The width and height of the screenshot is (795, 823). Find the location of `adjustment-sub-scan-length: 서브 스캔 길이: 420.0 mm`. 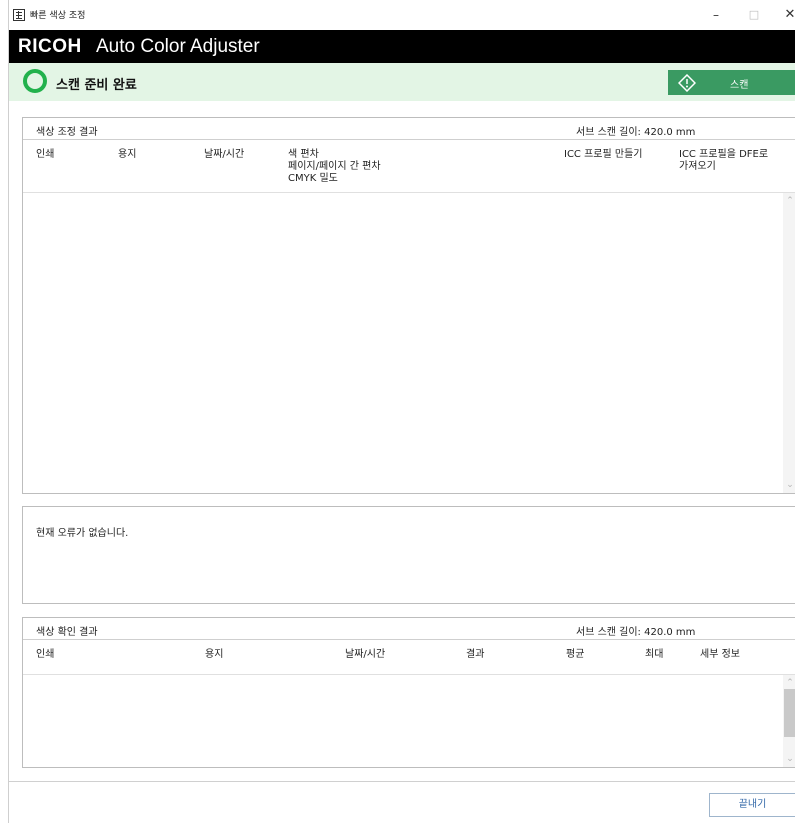

adjustment-sub-scan-length: 서브 스캔 길이: 420.0 mm is located at coordinates (636, 132).